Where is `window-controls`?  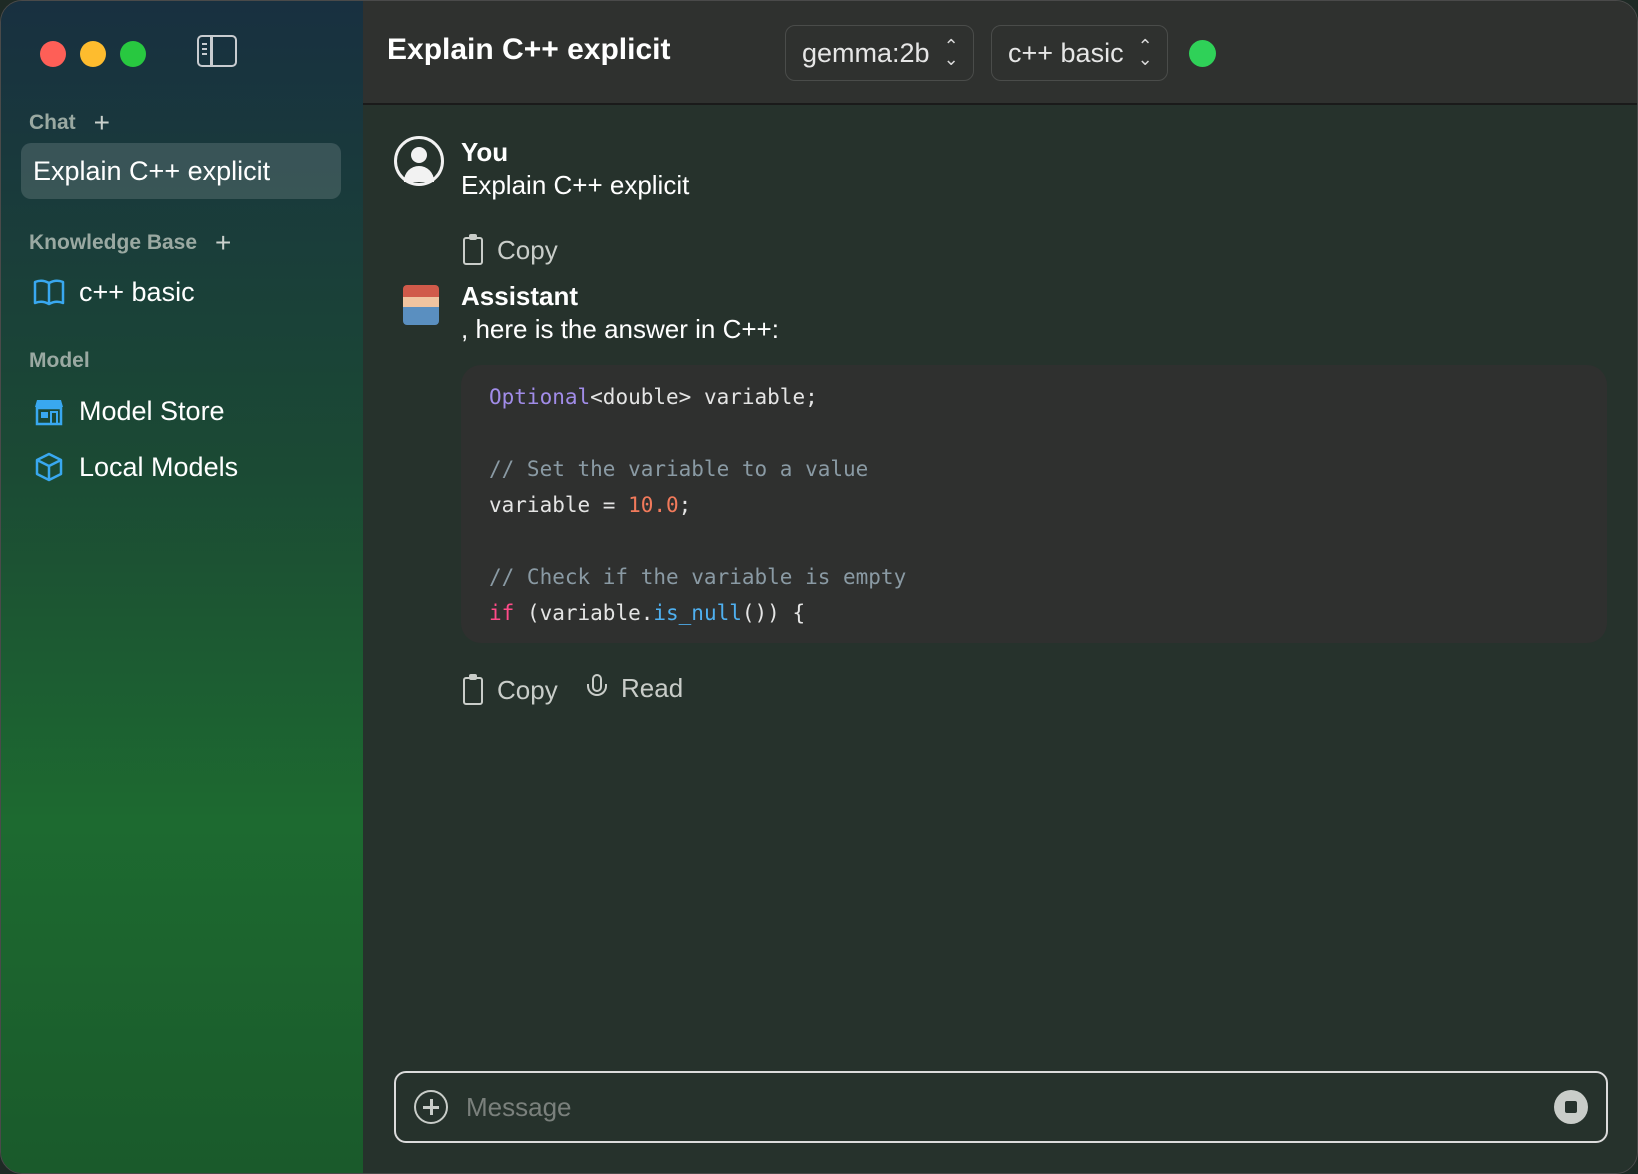
window-controls is located at coordinates (93, 54).